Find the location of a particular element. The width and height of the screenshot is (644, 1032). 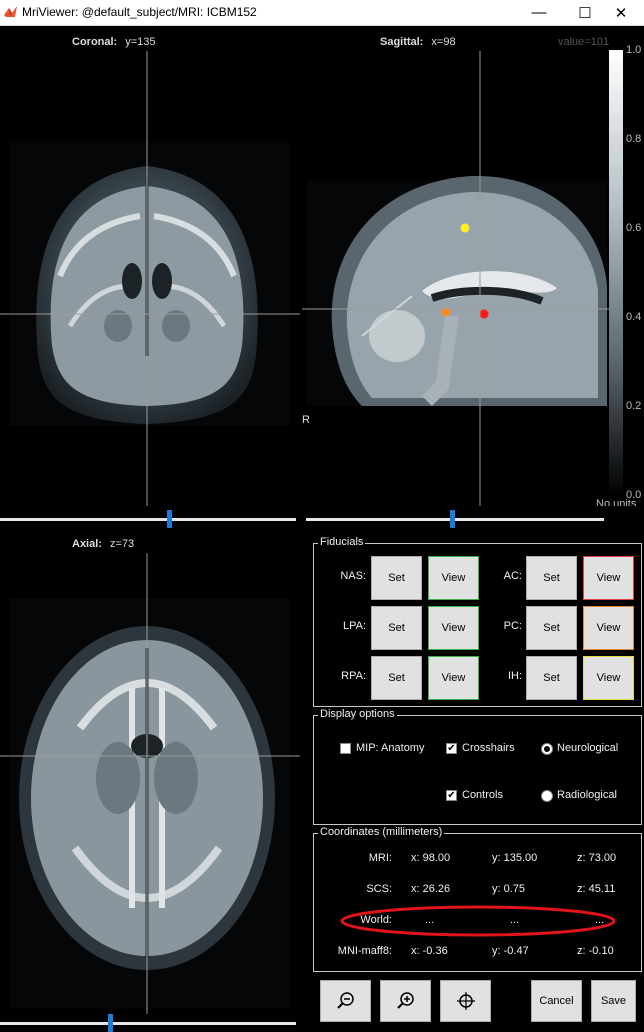

coord-y-value: y: 0.75 is located at coordinates (509, 889).